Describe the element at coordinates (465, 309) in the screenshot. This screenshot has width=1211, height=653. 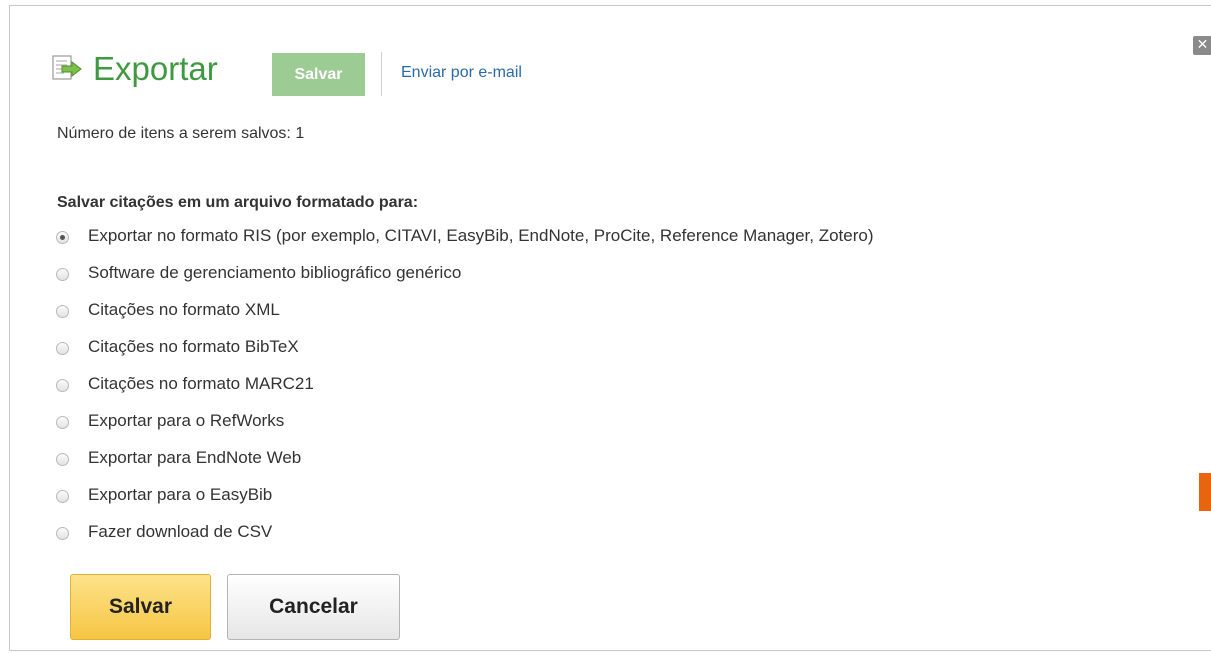
I see `format-option-xml: Citações no formato XML` at that location.